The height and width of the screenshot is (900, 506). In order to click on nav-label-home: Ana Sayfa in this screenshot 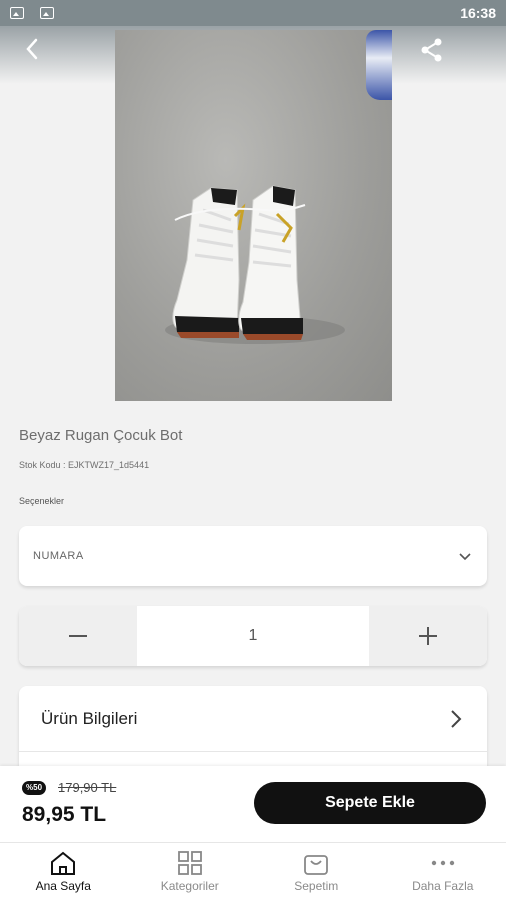, I will do `click(63, 886)`.